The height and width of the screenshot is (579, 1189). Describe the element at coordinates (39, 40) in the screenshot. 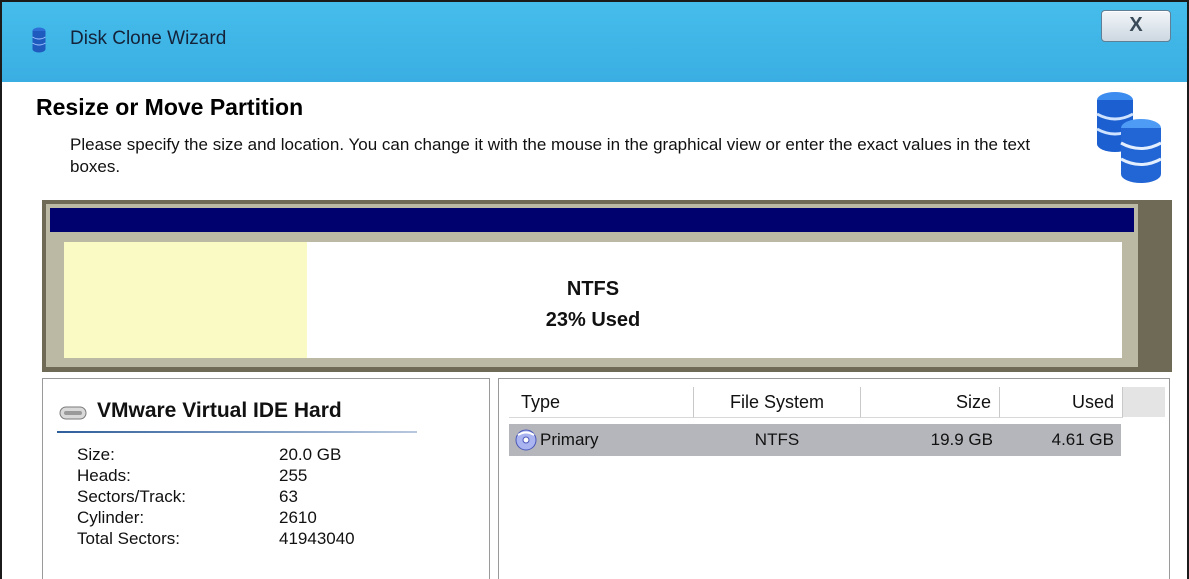

I see `database-icon` at that location.